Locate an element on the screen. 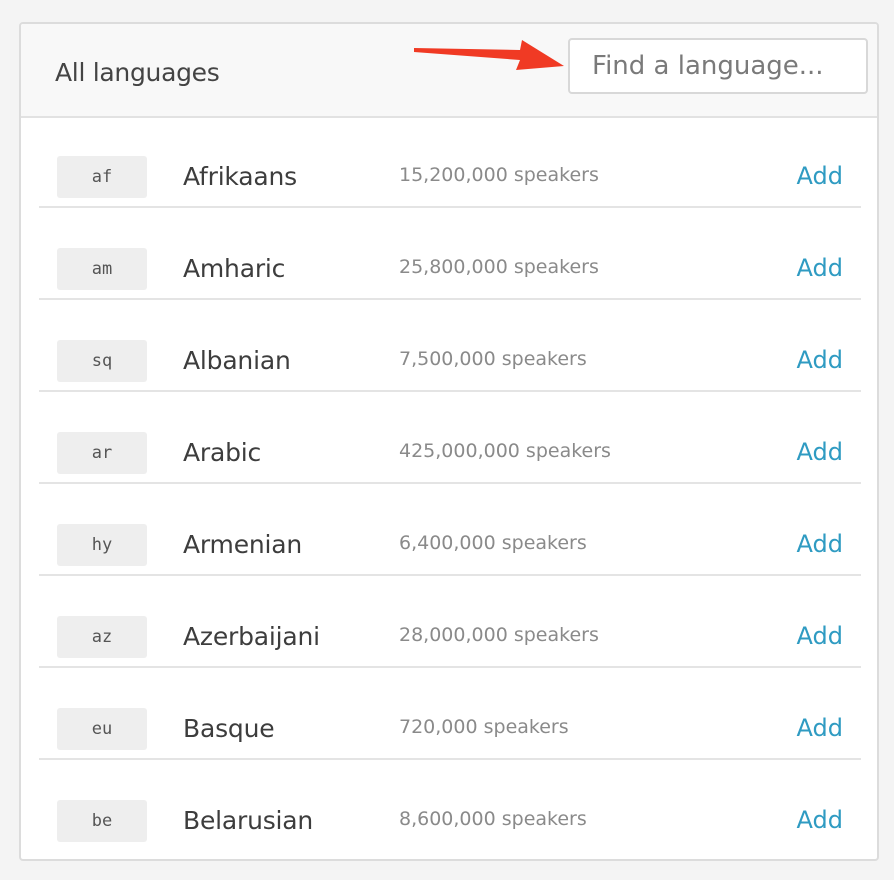 The height and width of the screenshot is (880, 894). language-code-badge: eu is located at coordinates (102, 729).